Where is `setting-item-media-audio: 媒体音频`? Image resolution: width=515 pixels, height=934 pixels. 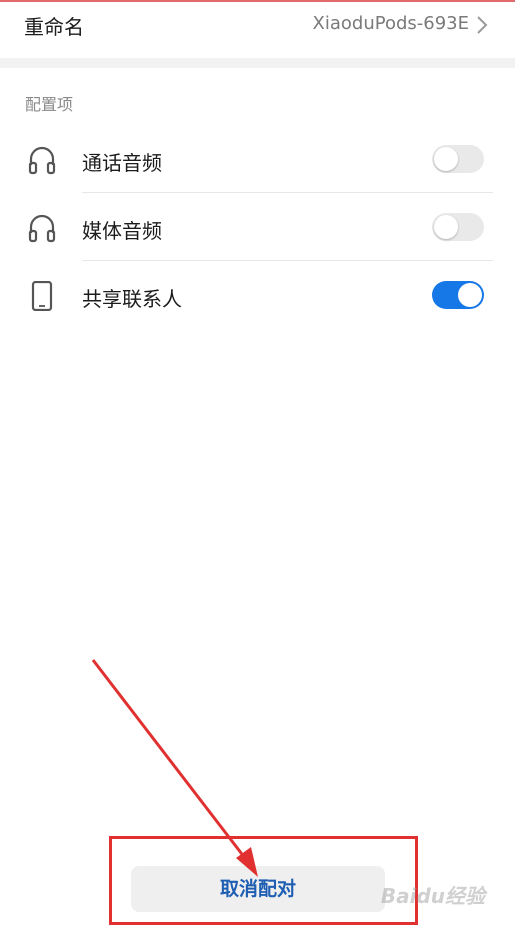 setting-item-media-audio: 媒体音频 is located at coordinates (257, 227).